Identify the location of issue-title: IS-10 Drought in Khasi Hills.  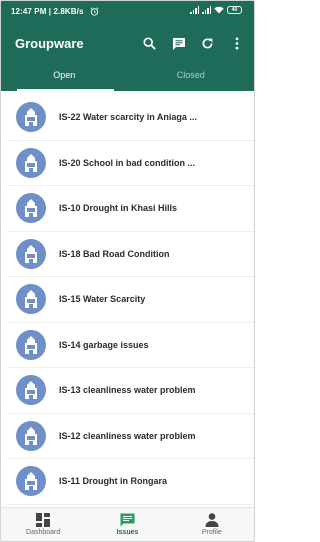
(118, 208).